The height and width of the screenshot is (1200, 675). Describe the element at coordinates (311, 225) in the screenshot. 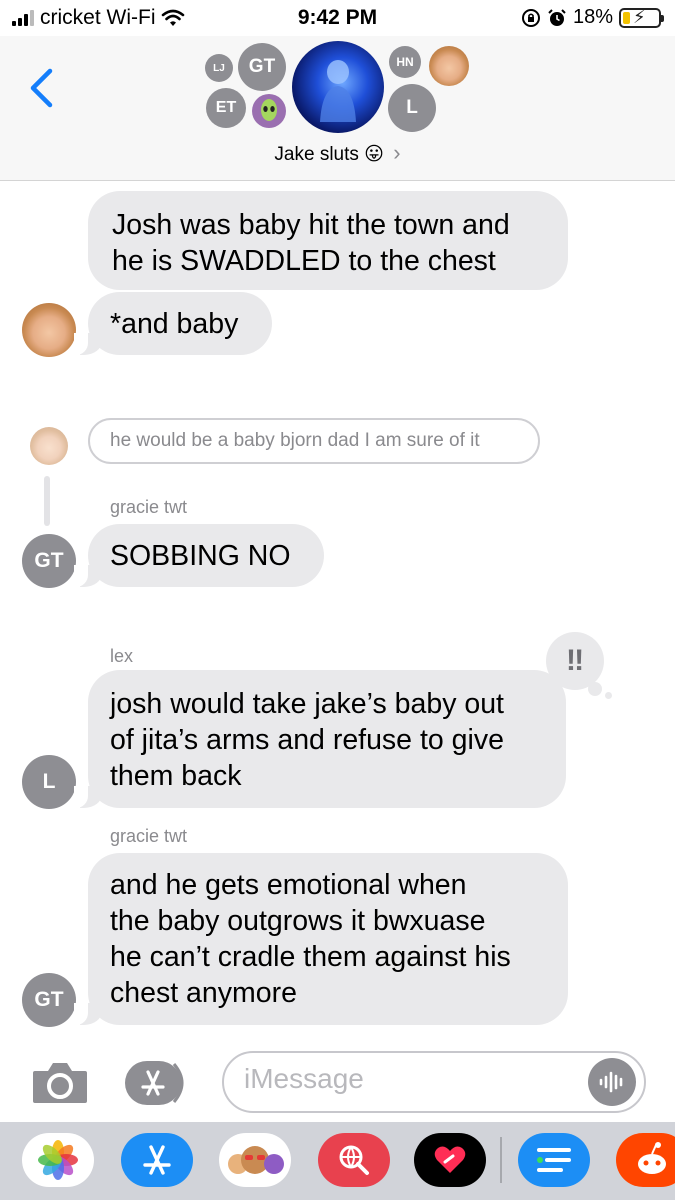

I see `message-line: Josh was baby hit the town and` at that location.